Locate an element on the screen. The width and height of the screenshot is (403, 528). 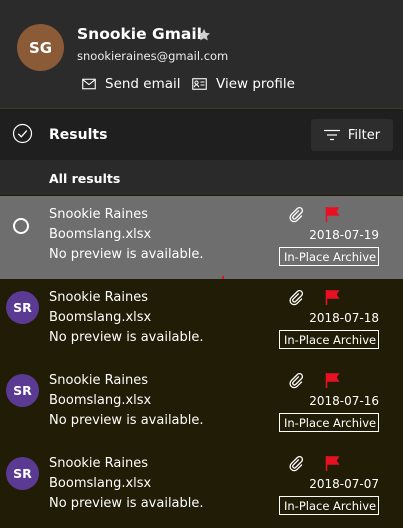
date: 2018-07-18 is located at coordinates (344, 318).